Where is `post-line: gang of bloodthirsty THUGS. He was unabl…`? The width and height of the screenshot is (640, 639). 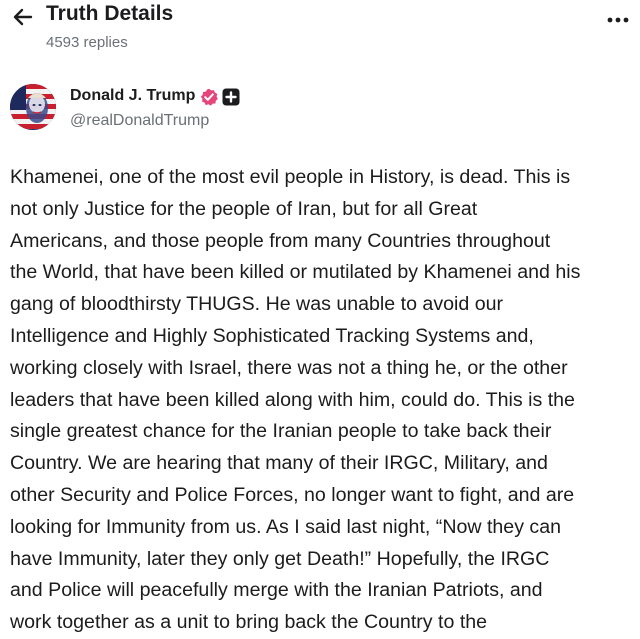 post-line: gang of bloodthirsty THUGS. He was unabl… is located at coordinates (257, 304).